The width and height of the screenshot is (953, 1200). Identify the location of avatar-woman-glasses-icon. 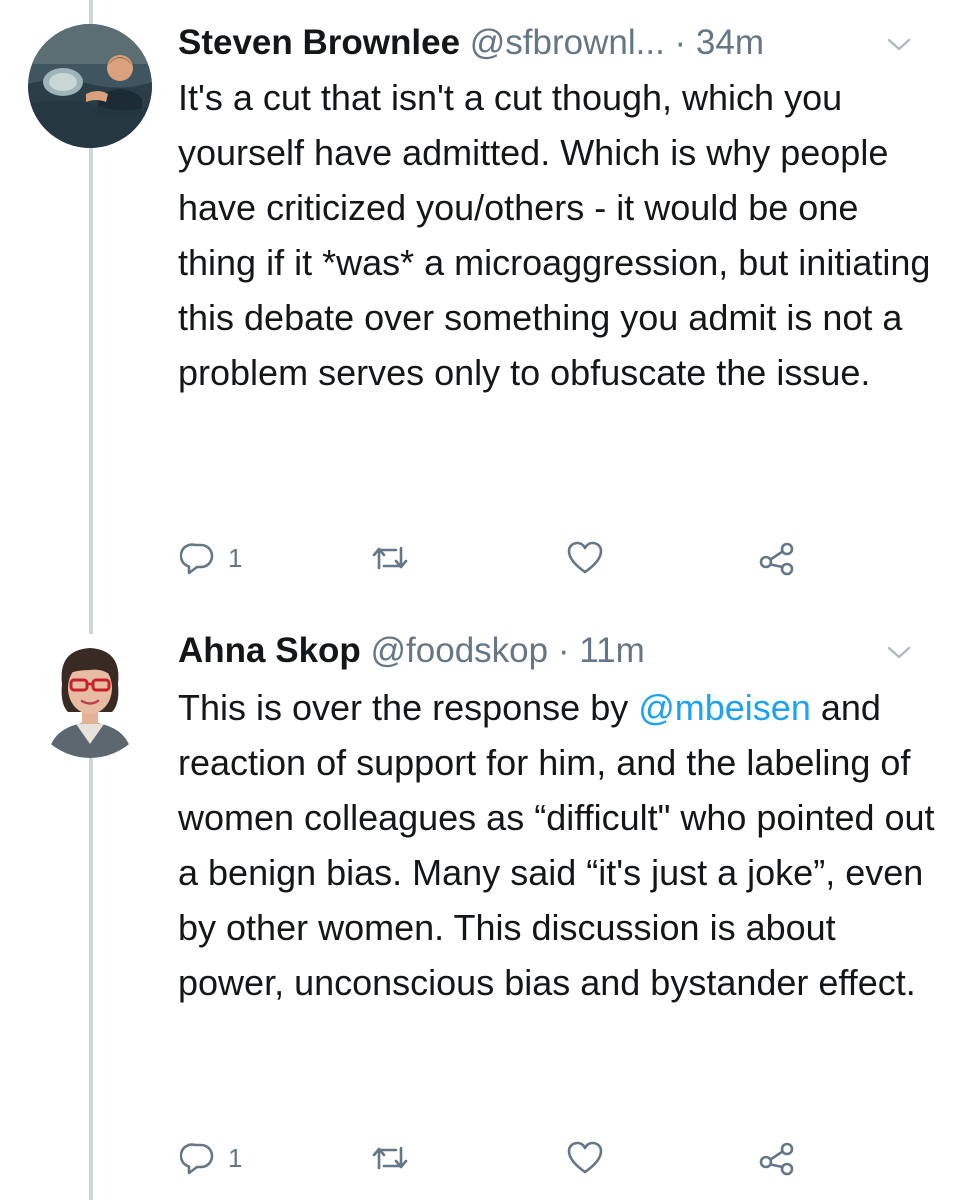
(90, 696).